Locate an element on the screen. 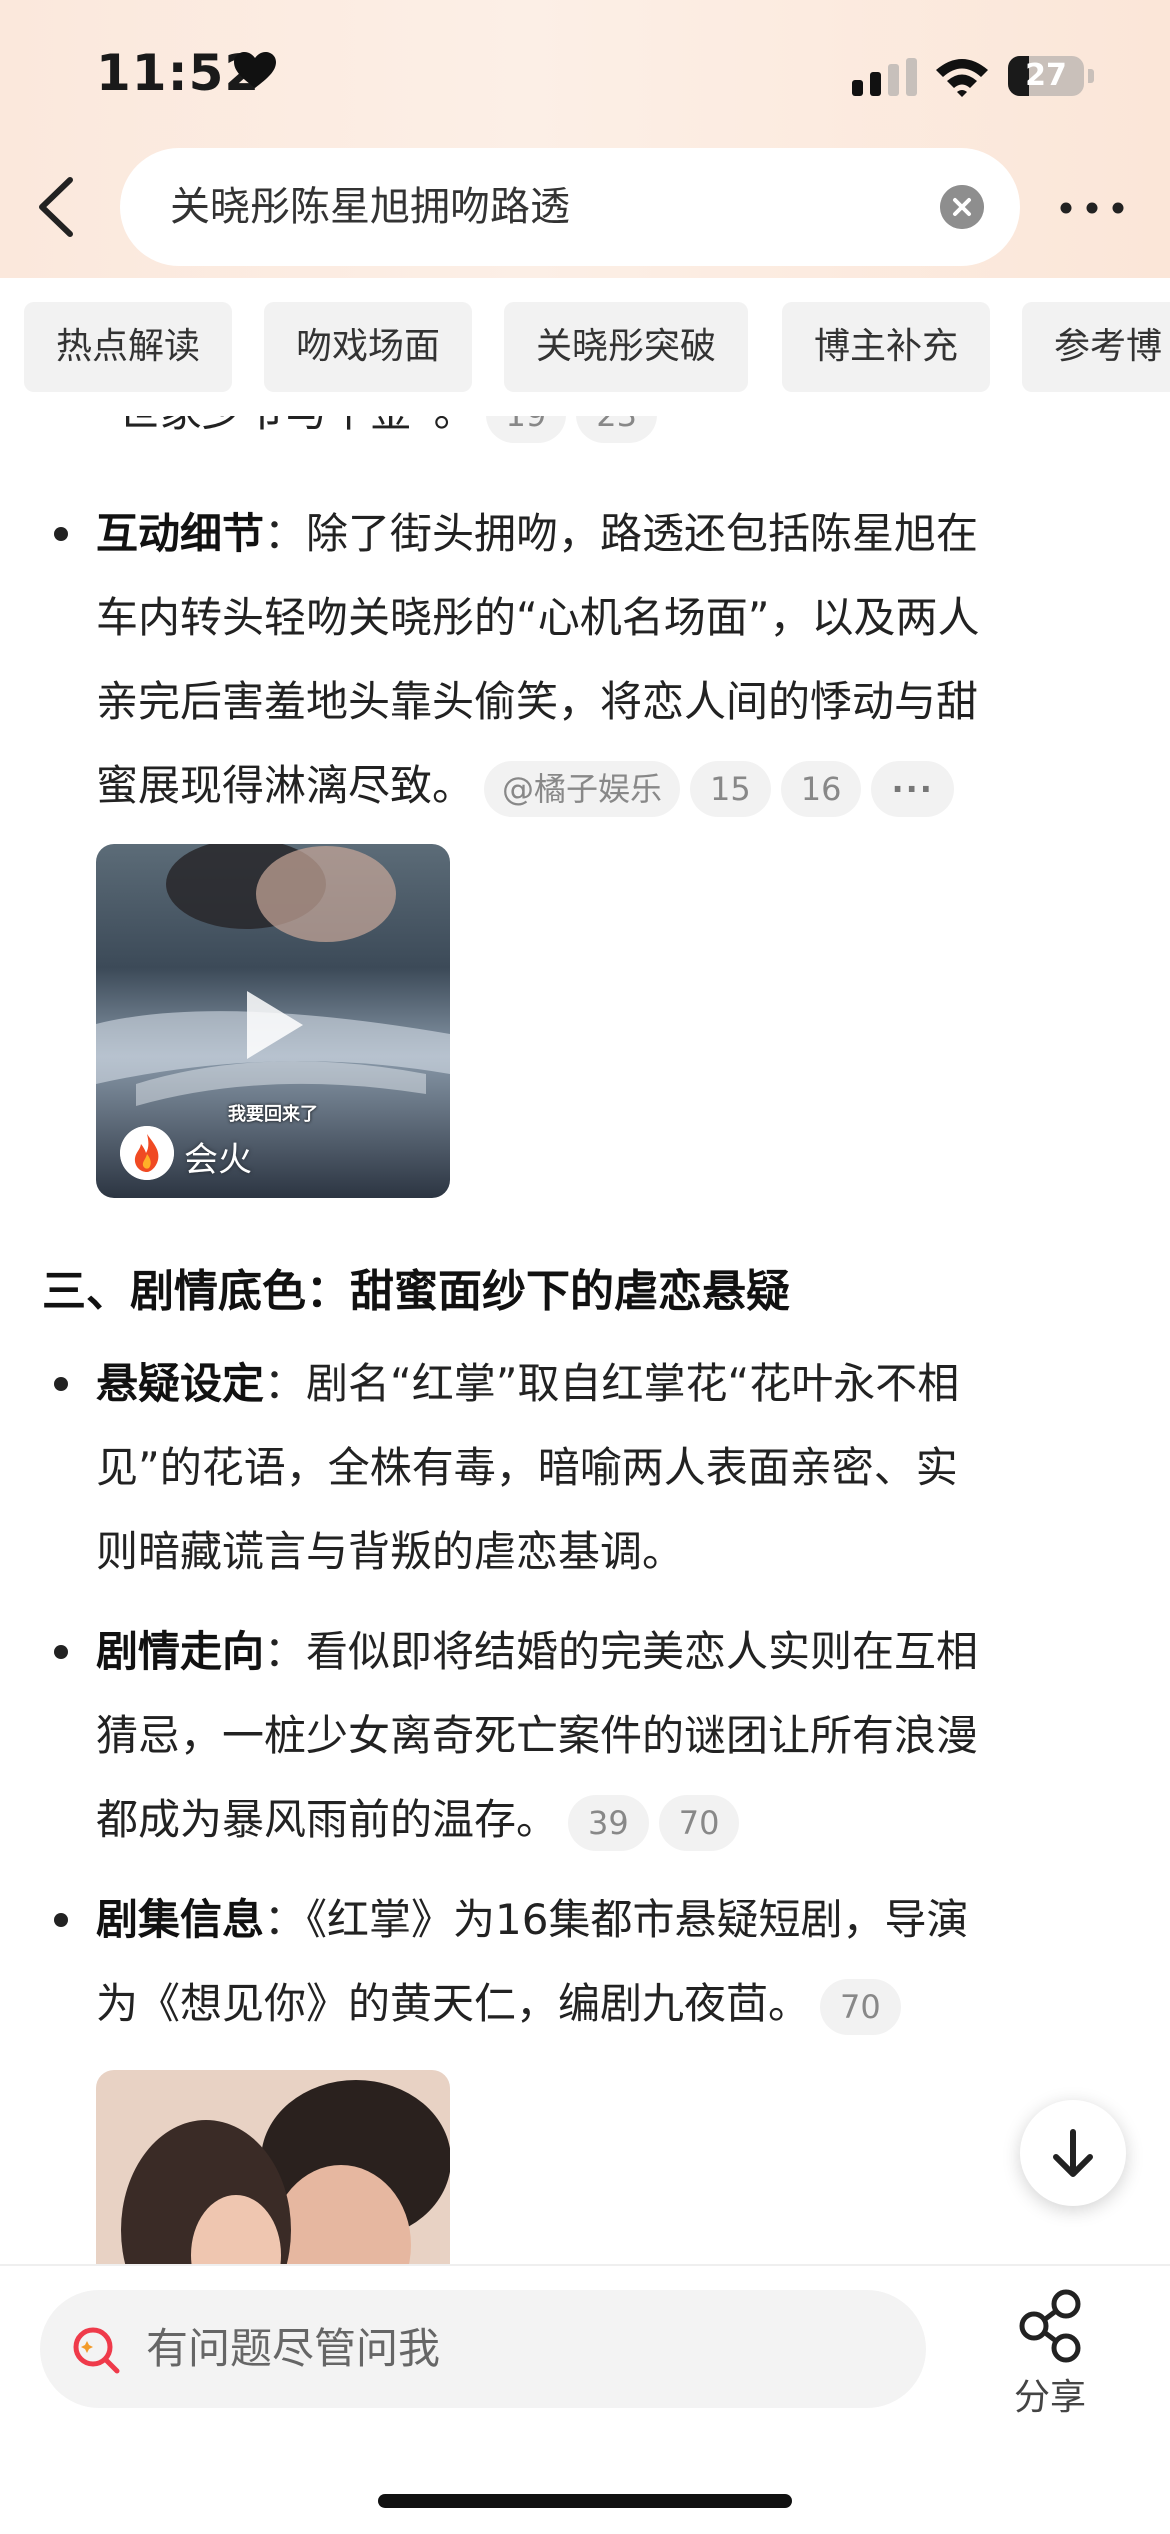 The image size is (1170, 2534). topic-tabs: 热点解读 吻戏场面 关晓彤突破 博主补充 参考博 is located at coordinates (585, 347).